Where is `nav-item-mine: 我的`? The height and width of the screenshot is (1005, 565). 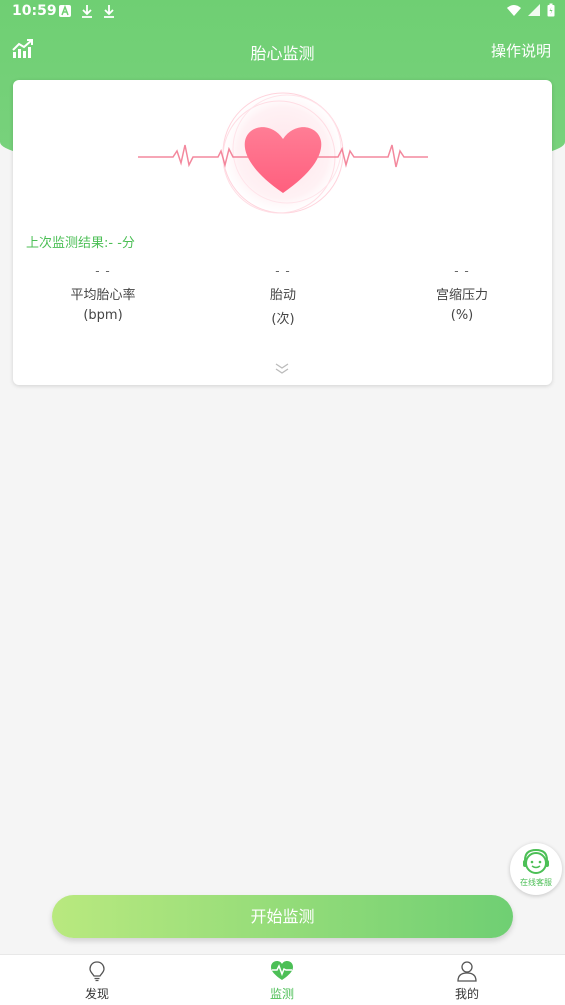
nav-item-mine: 我的 is located at coordinates (467, 980).